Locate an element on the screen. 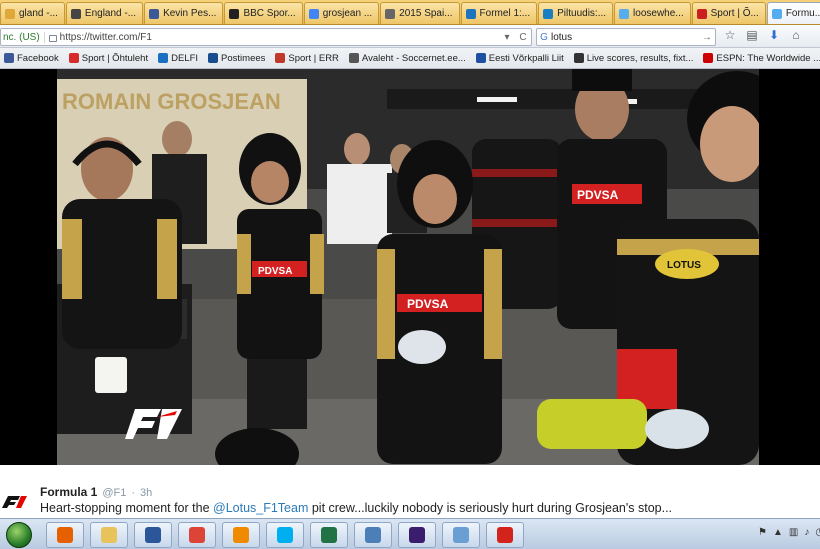 The image size is (820, 549). bookmark-item: DELFI is located at coordinates (178, 58).